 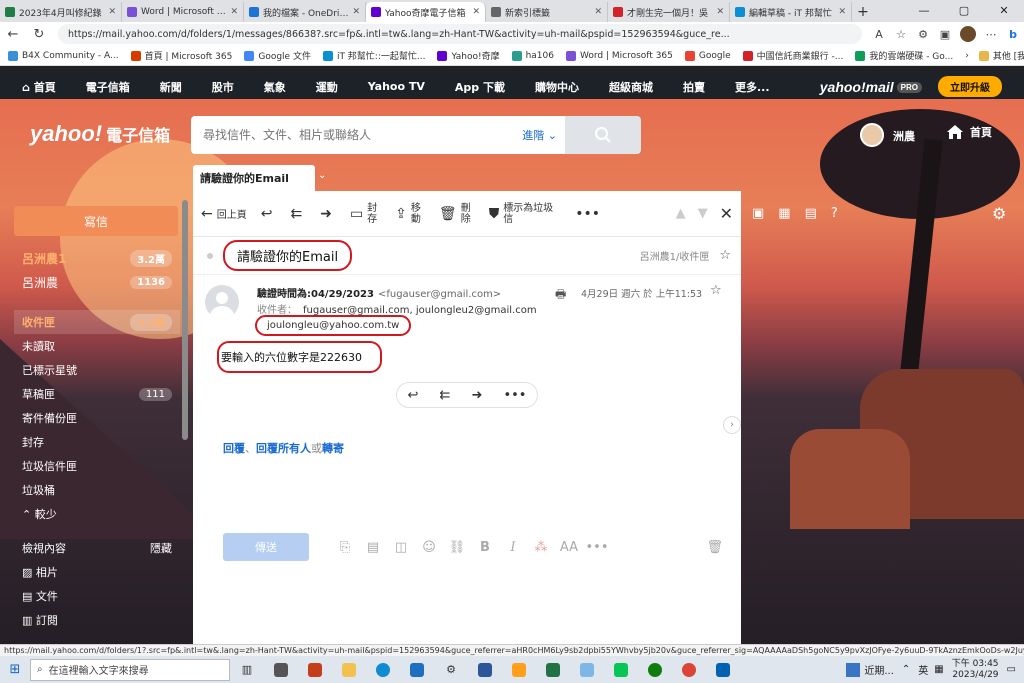 What do you see at coordinates (100, 134) in the screenshot?
I see `yahoo-mail-logo: yahoo! 電子信箱` at bounding box center [100, 134].